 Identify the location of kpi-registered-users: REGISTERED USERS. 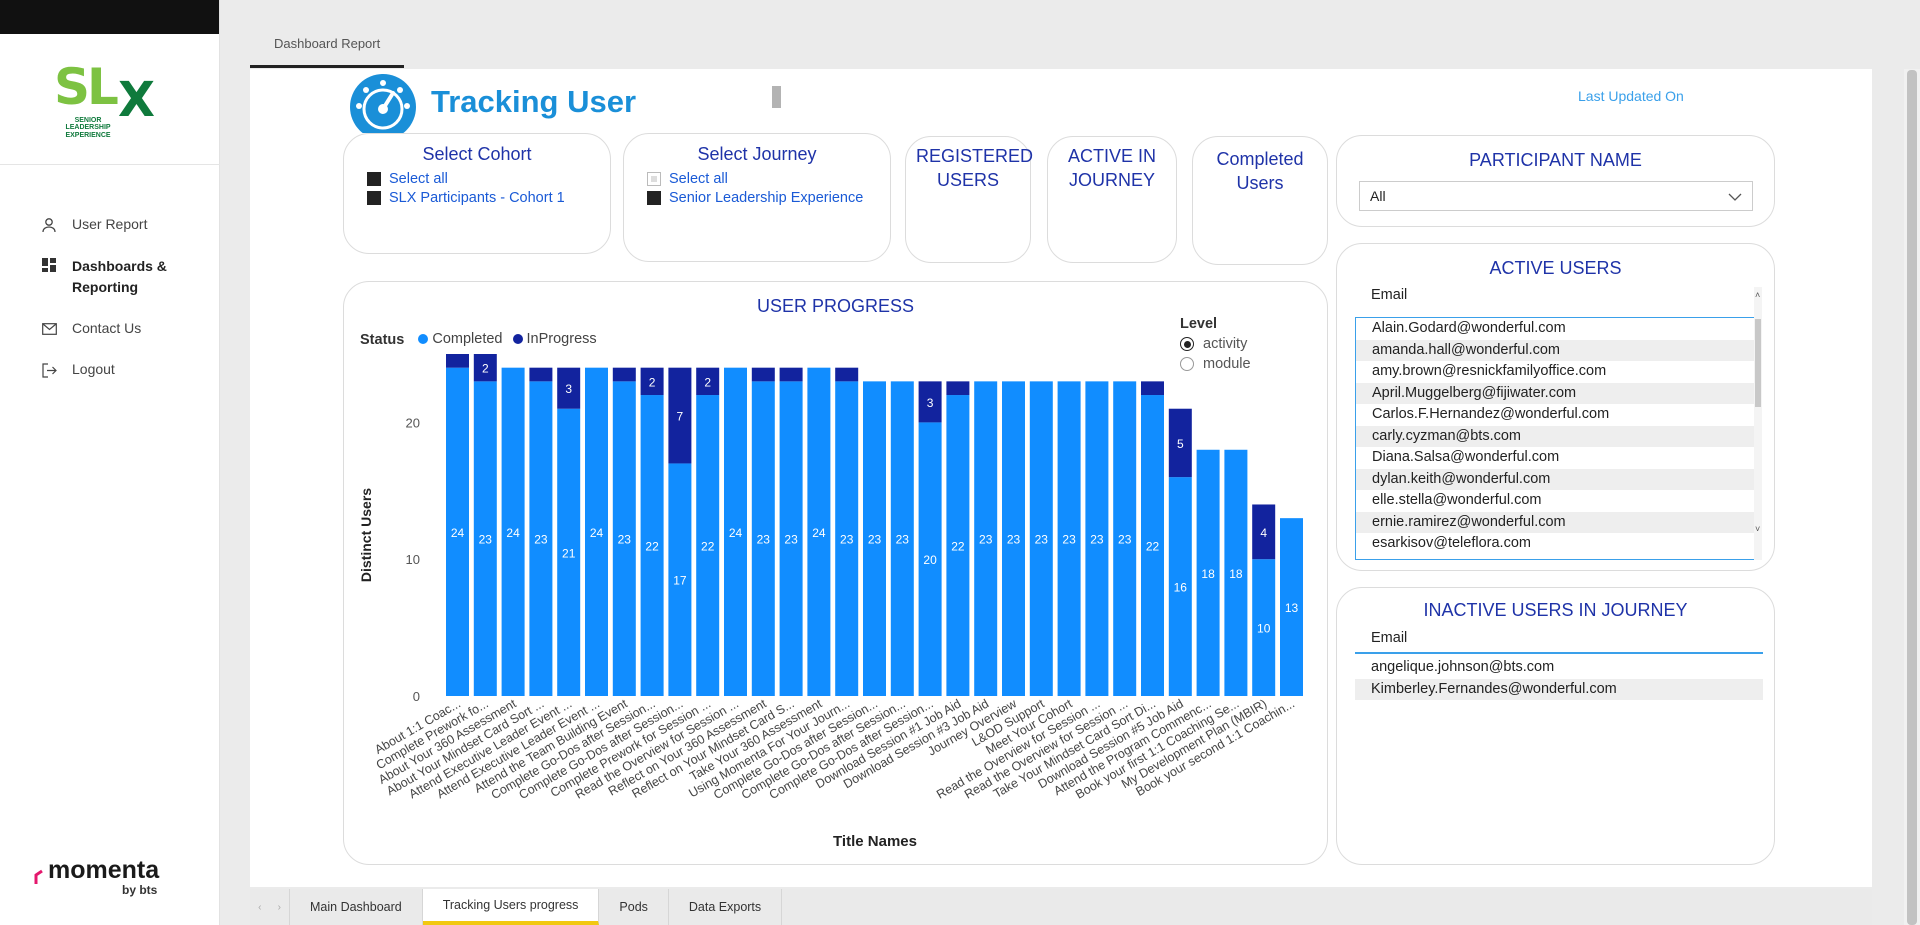
(969, 199).